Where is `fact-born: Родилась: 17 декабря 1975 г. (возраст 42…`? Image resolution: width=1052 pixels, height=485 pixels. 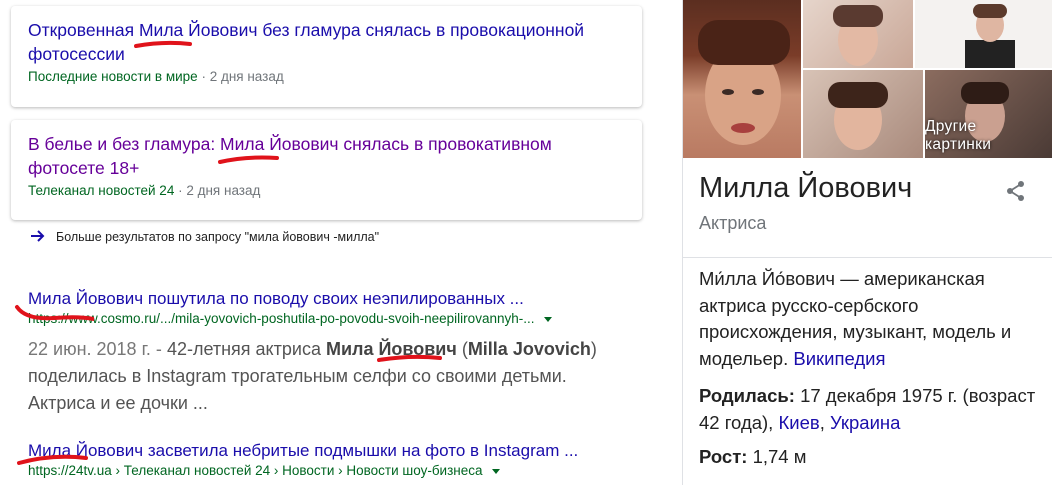
fact-born: Родилась: 17 декабря 1975 г. (возраст 42… is located at coordinates (871, 409).